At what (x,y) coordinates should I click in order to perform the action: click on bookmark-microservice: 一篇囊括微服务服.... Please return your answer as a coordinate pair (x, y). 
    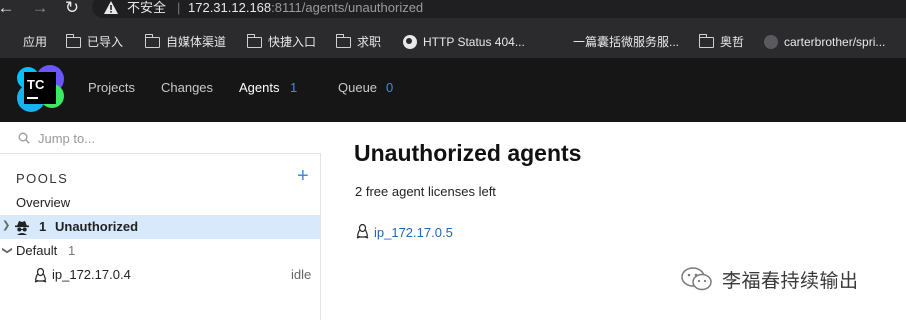
    Looking at the image, I should click on (626, 42).